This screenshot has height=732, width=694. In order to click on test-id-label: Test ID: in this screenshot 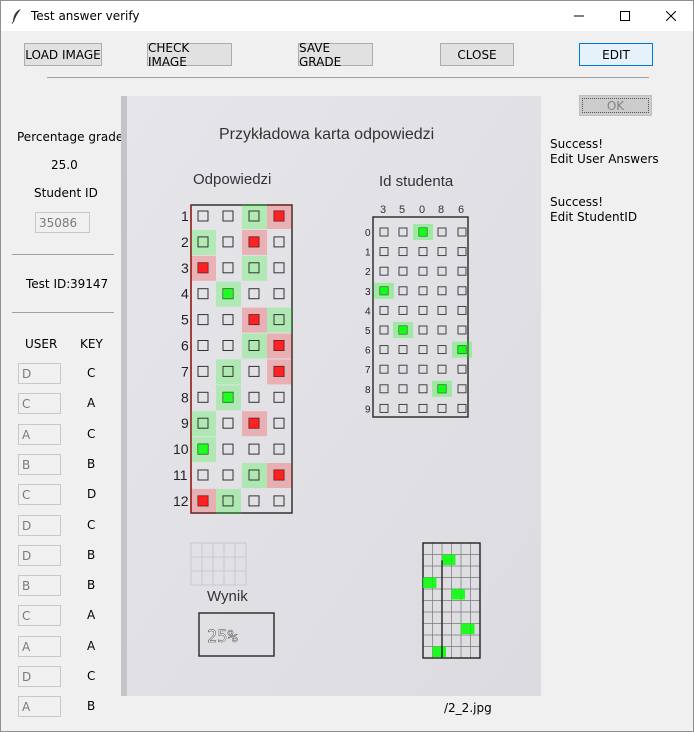, I will do `click(48, 284)`.